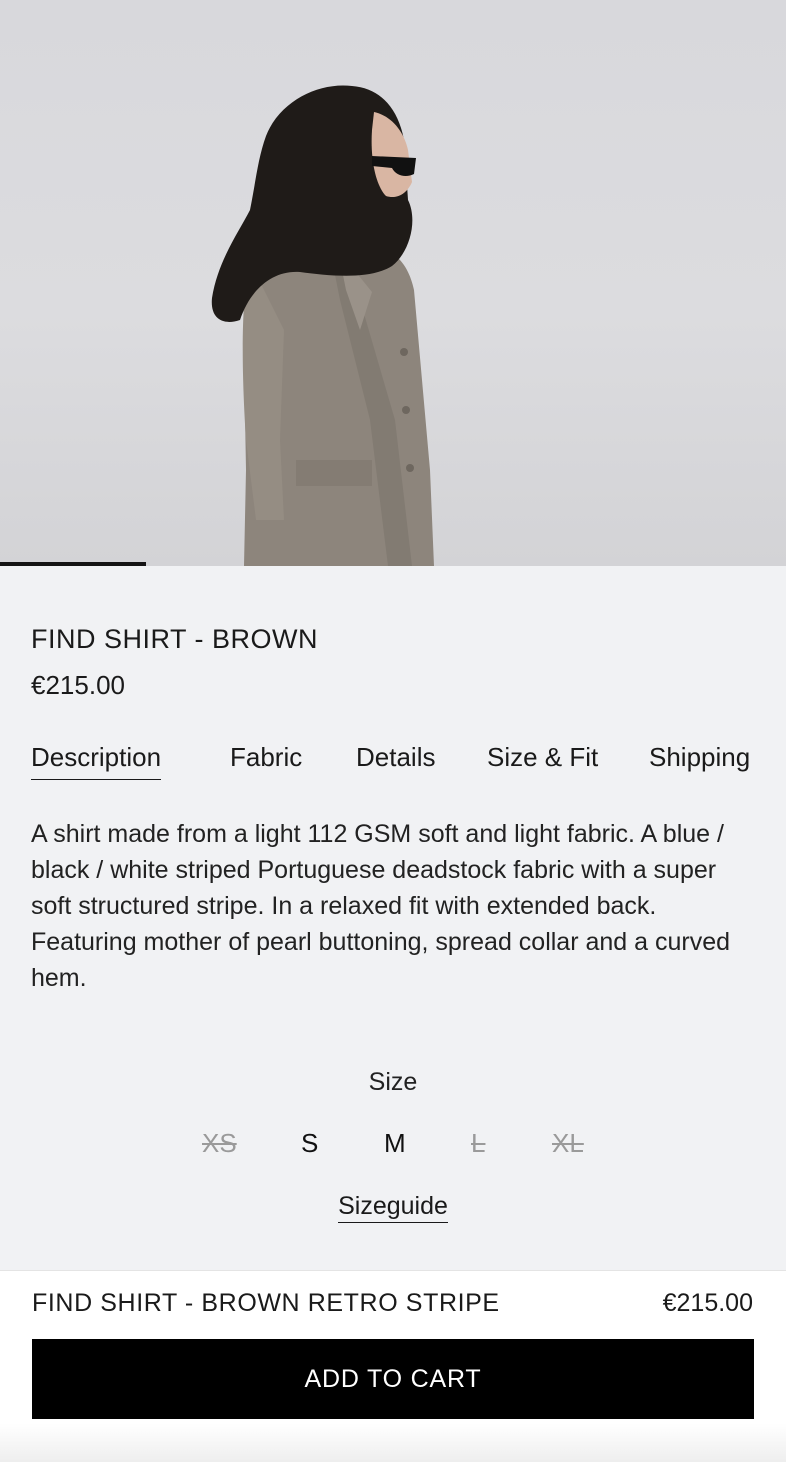  What do you see at coordinates (699, 757) in the screenshot?
I see `tab-shipping: Shipping` at bounding box center [699, 757].